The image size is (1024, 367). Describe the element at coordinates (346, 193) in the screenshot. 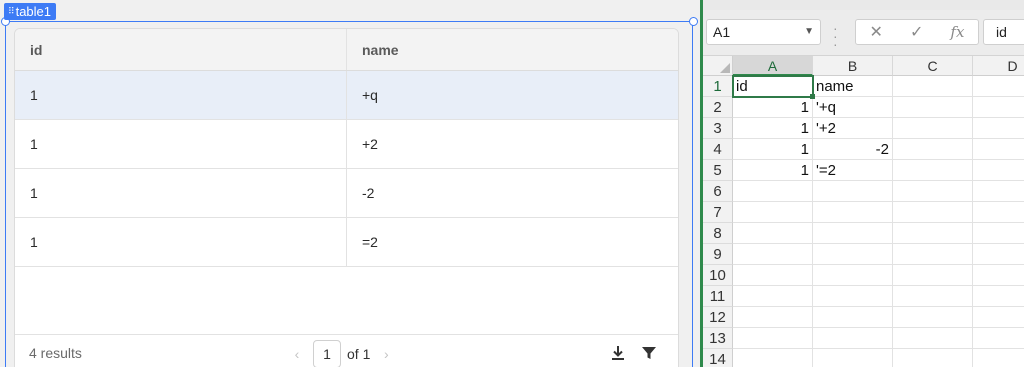

I see `table-row: 1 -2` at that location.